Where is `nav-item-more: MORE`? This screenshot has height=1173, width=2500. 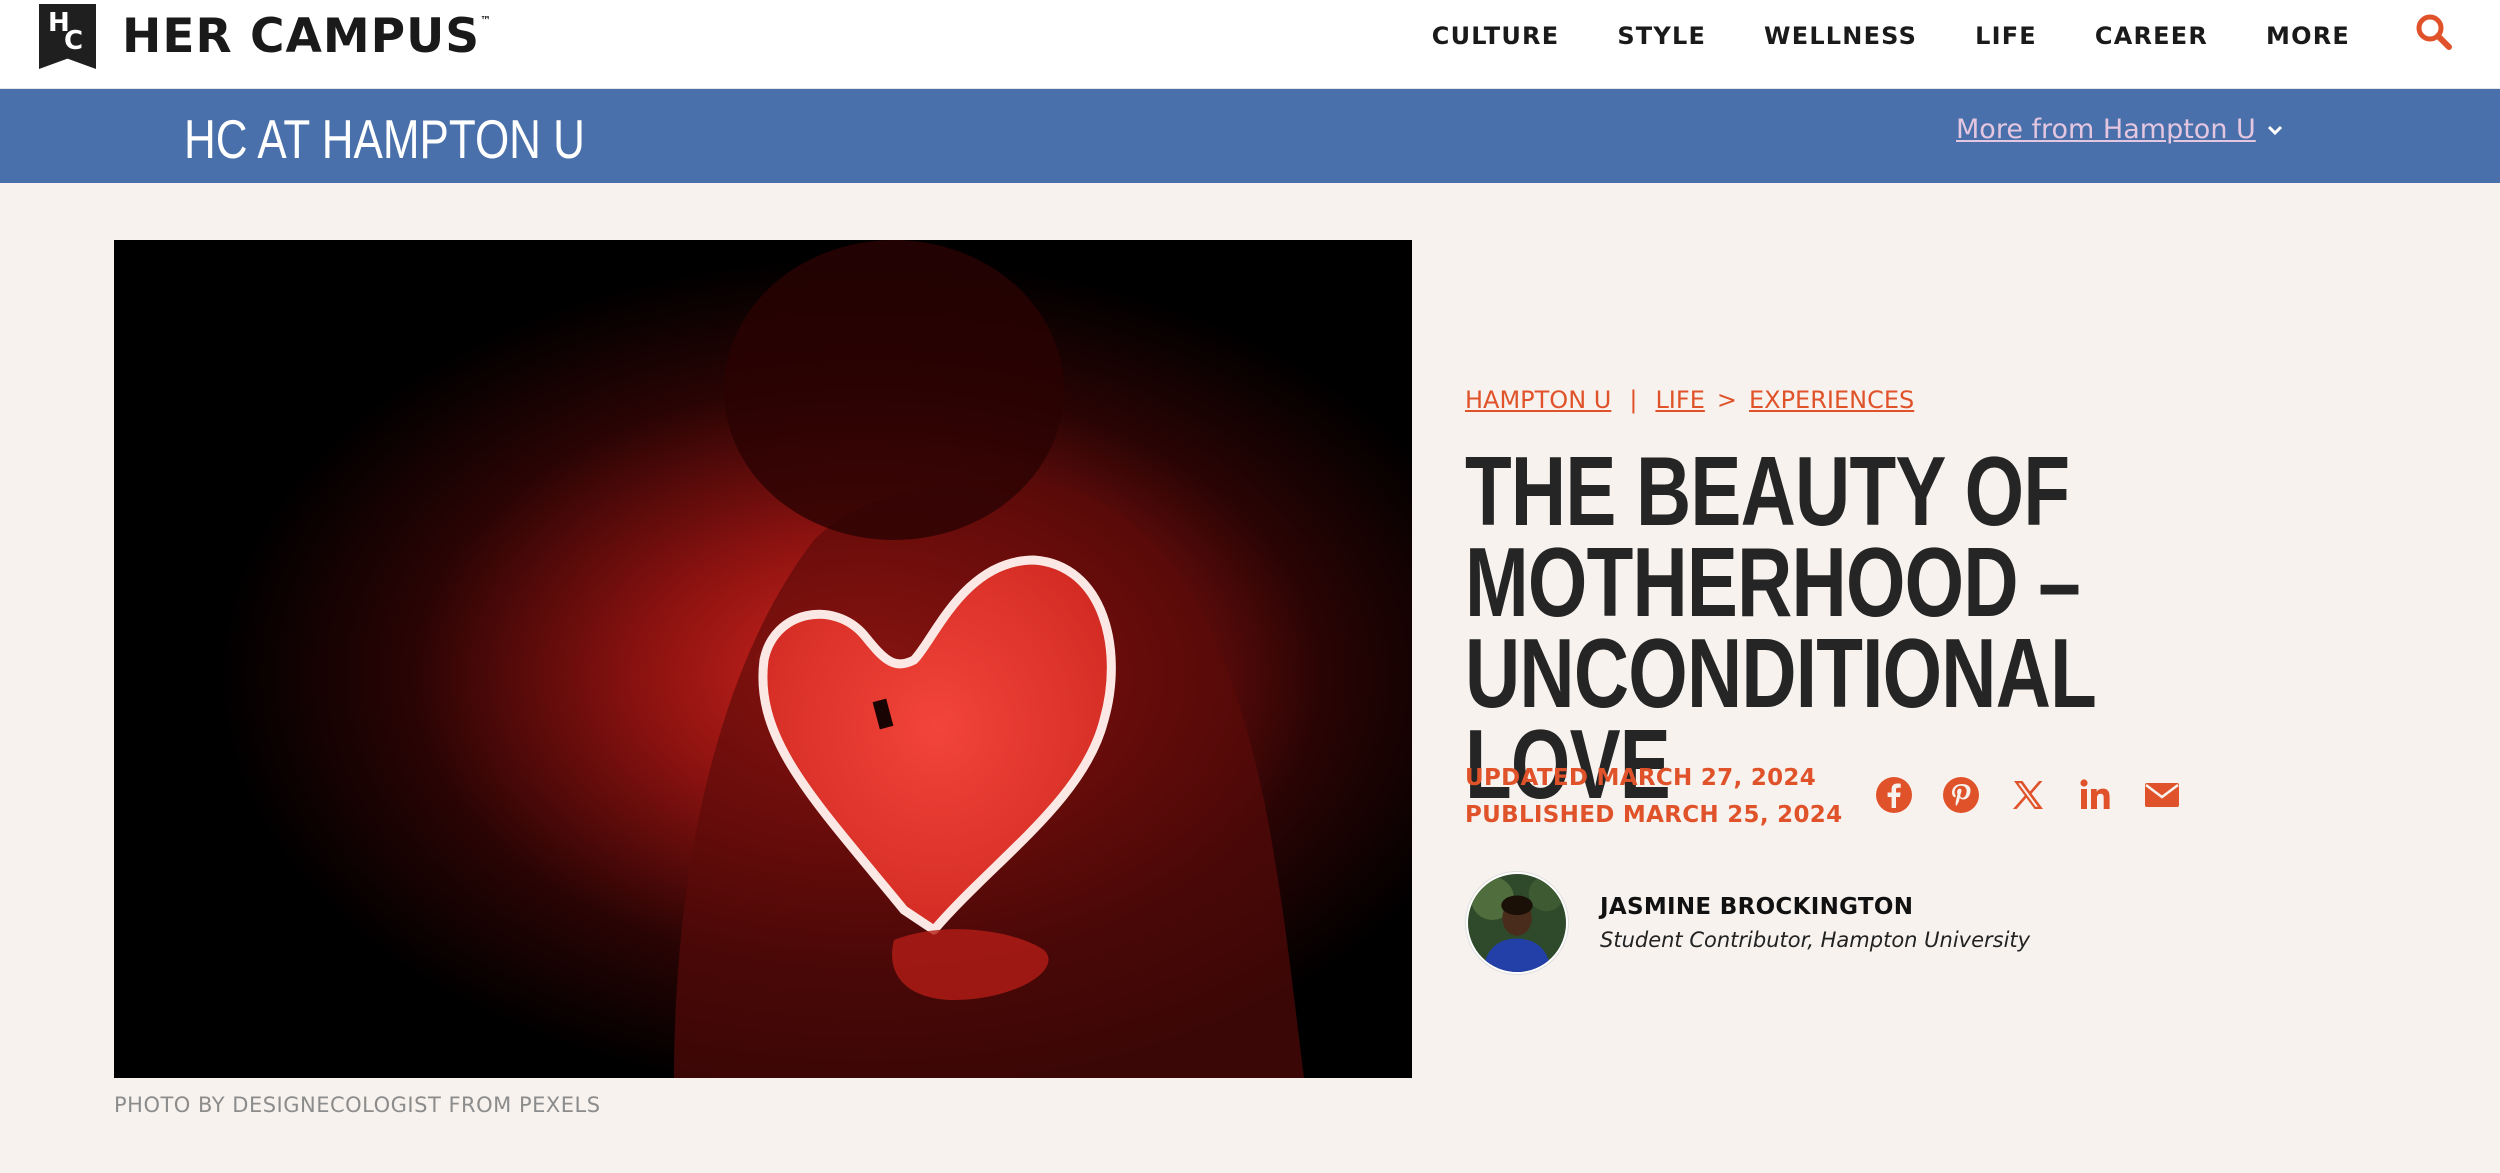 nav-item-more: MORE is located at coordinates (2308, 36).